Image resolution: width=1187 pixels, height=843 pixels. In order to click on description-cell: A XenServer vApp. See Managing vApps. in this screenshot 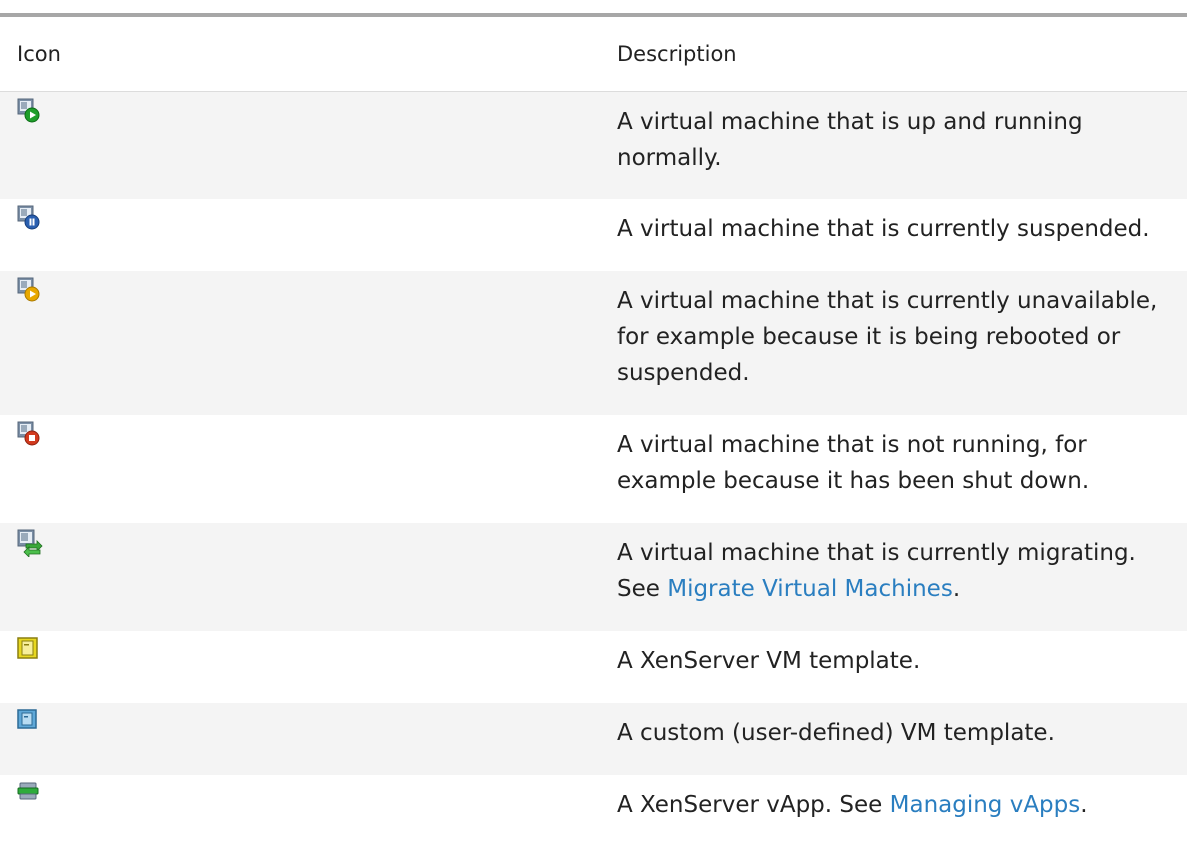, I will do `click(902, 809)`.